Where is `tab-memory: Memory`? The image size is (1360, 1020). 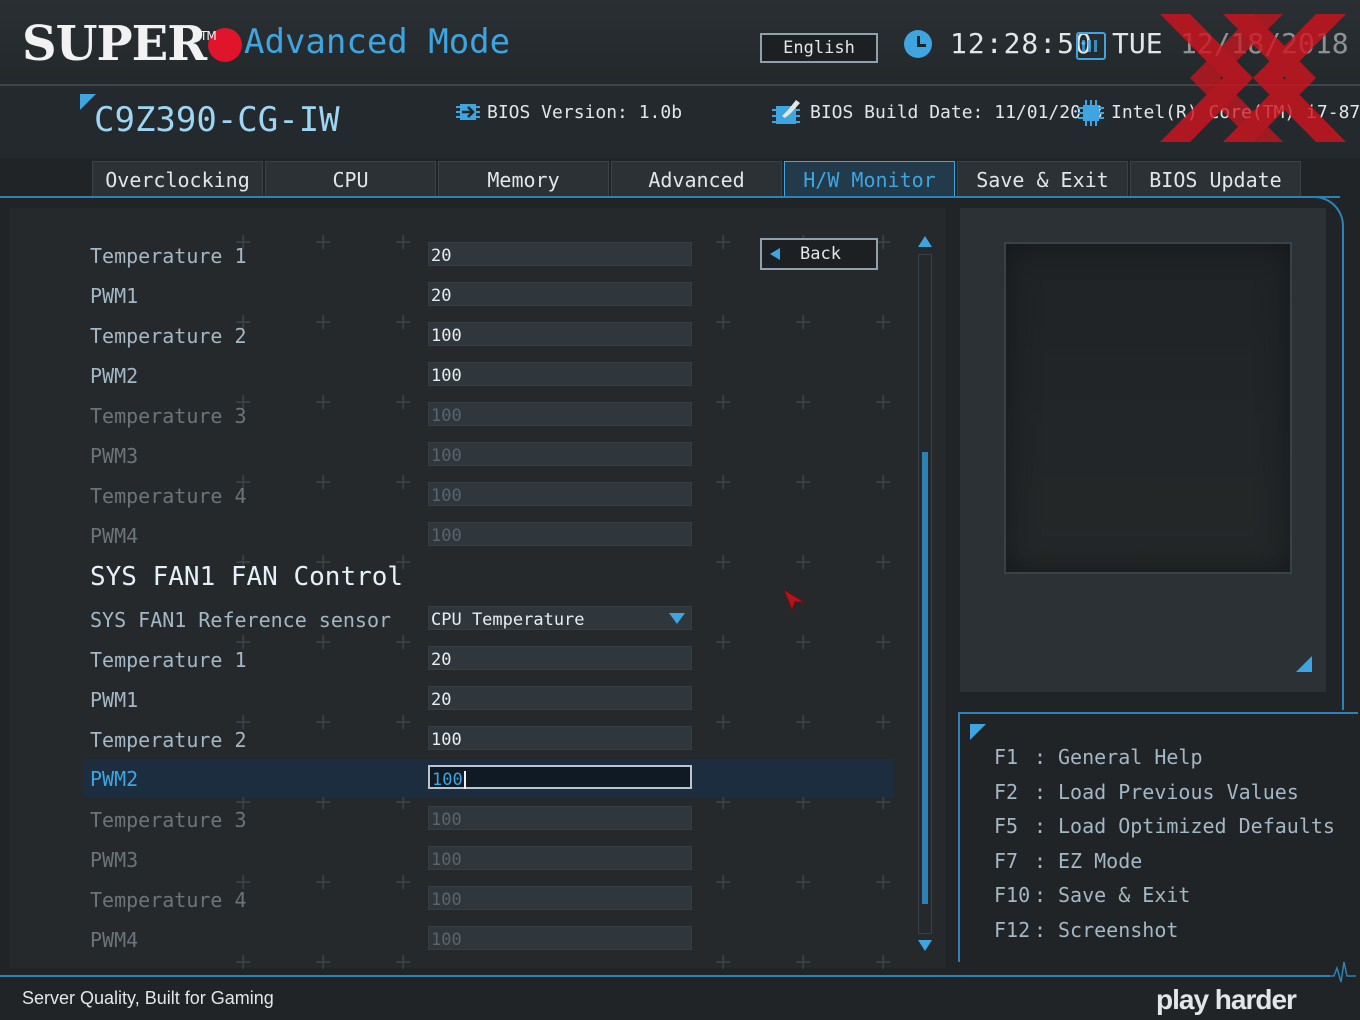 tab-memory: Memory is located at coordinates (523, 178).